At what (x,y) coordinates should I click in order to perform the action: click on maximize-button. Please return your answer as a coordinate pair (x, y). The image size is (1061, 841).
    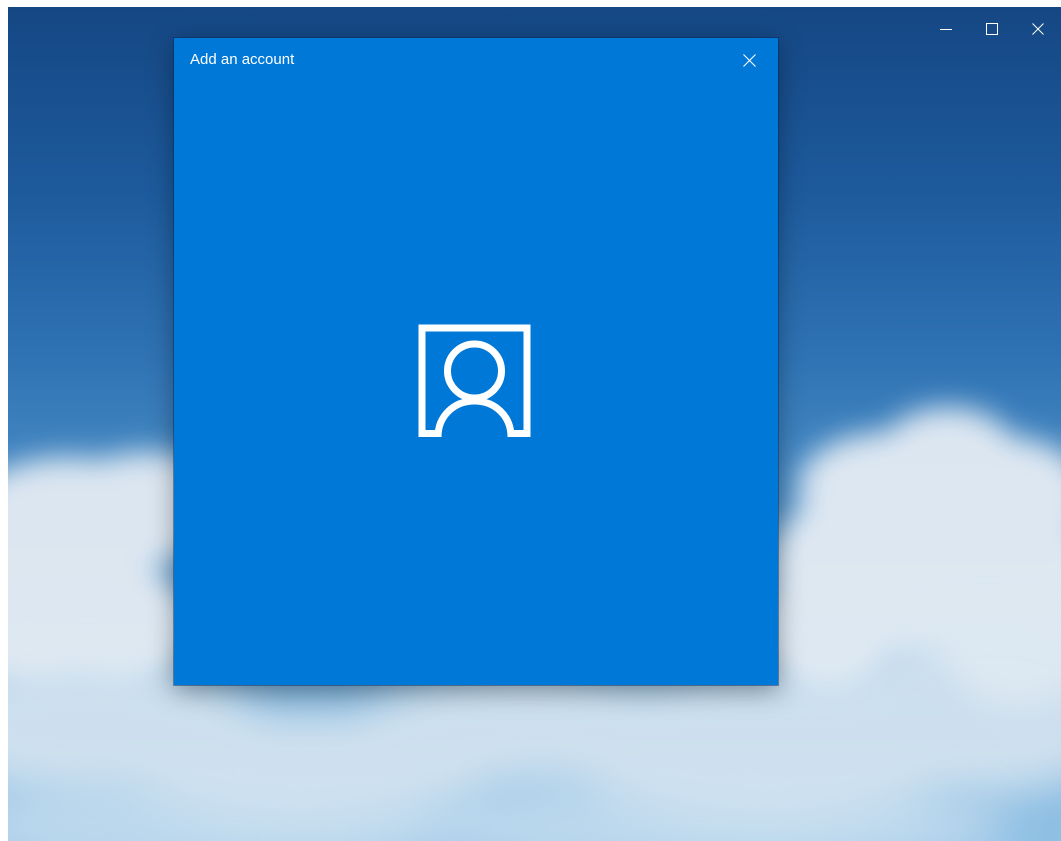
    Looking at the image, I should click on (992, 29).